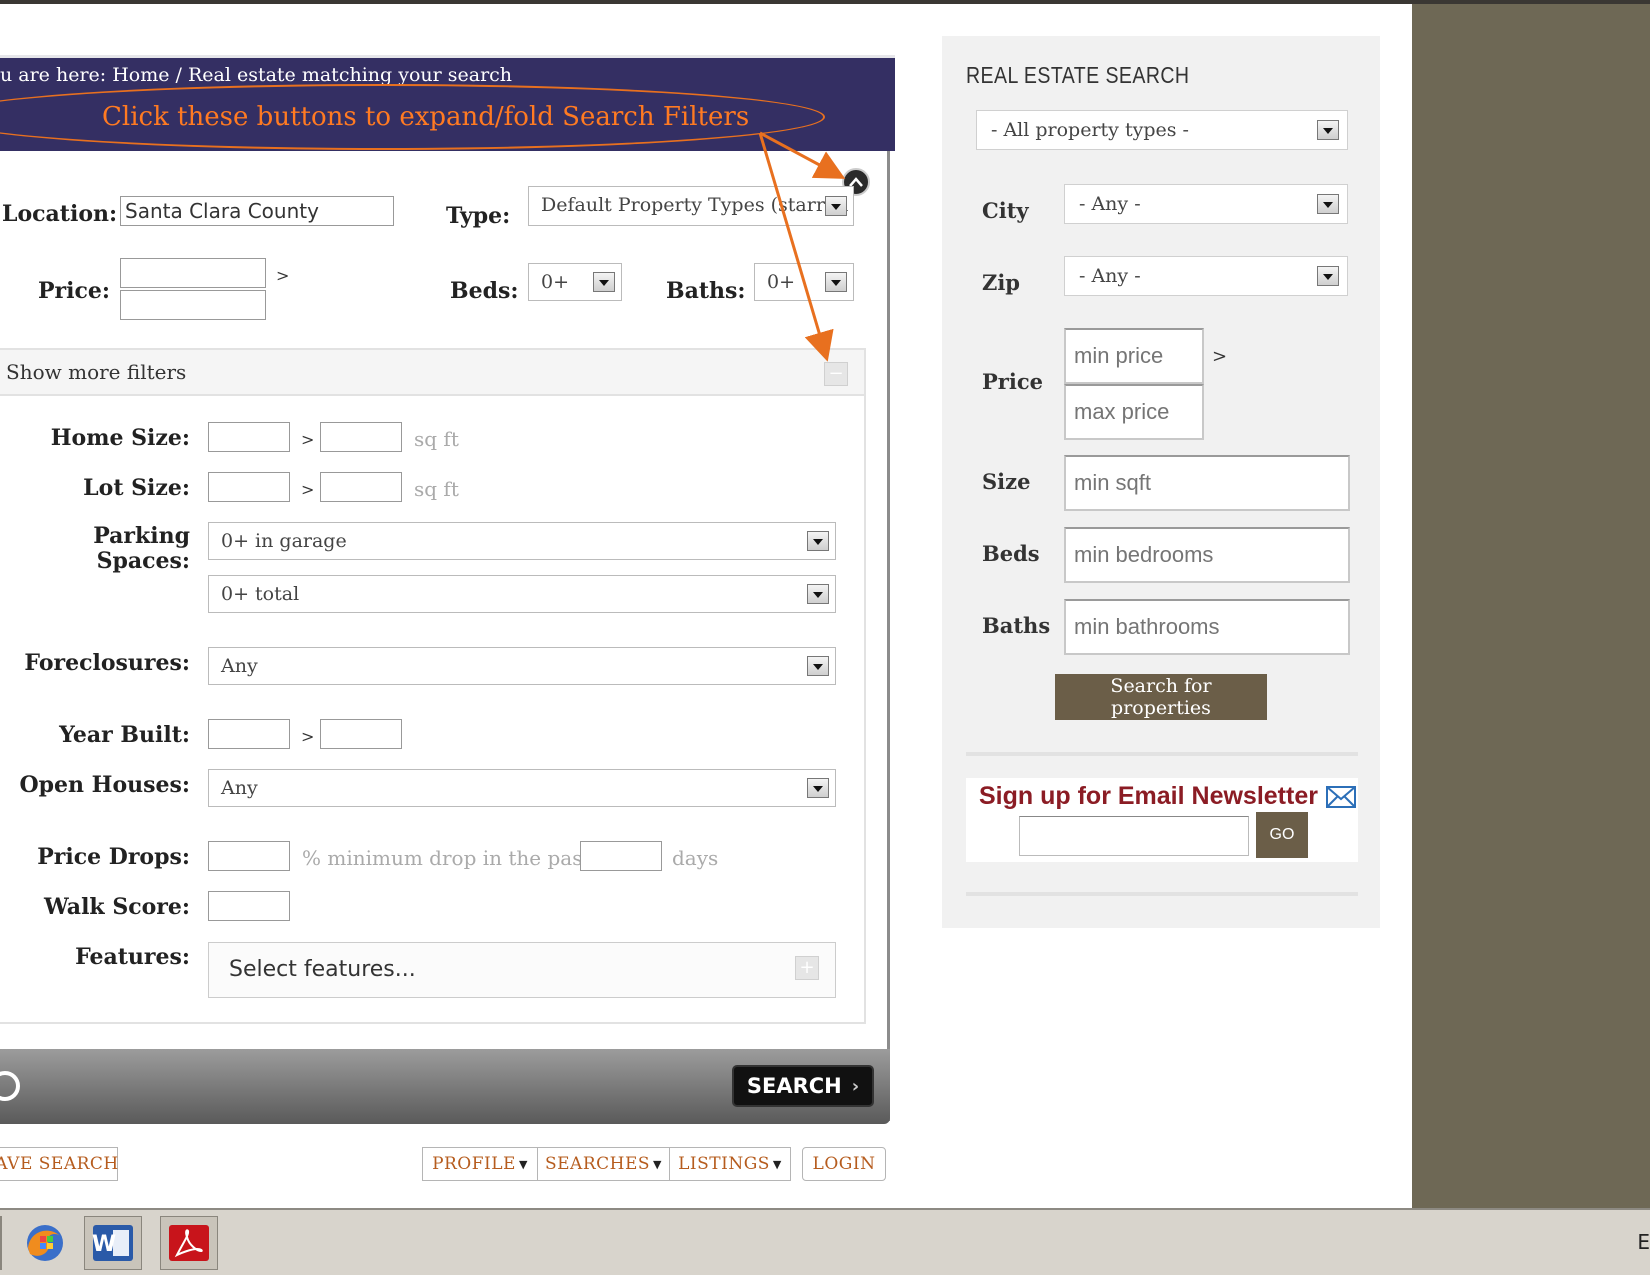 The height and width of the screenshot is (1275, 1650). I want to click on year-built-min-input, so click(249, 734).